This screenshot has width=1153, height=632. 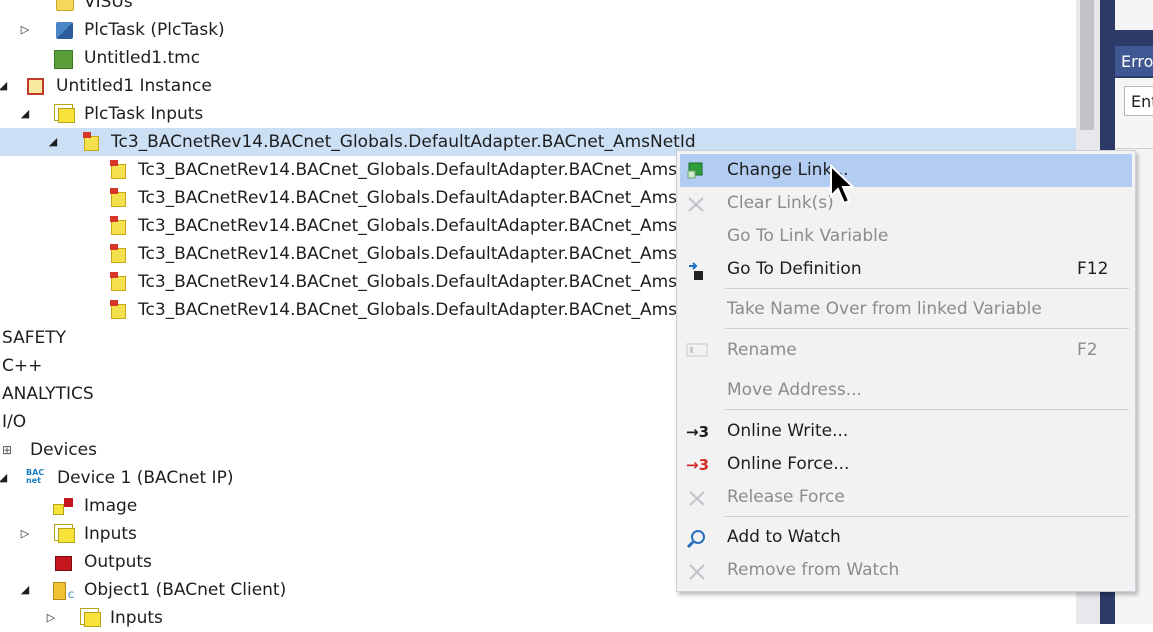 I want to click on menu-item-label: Remove from Watch, so click(x=813, y=570).